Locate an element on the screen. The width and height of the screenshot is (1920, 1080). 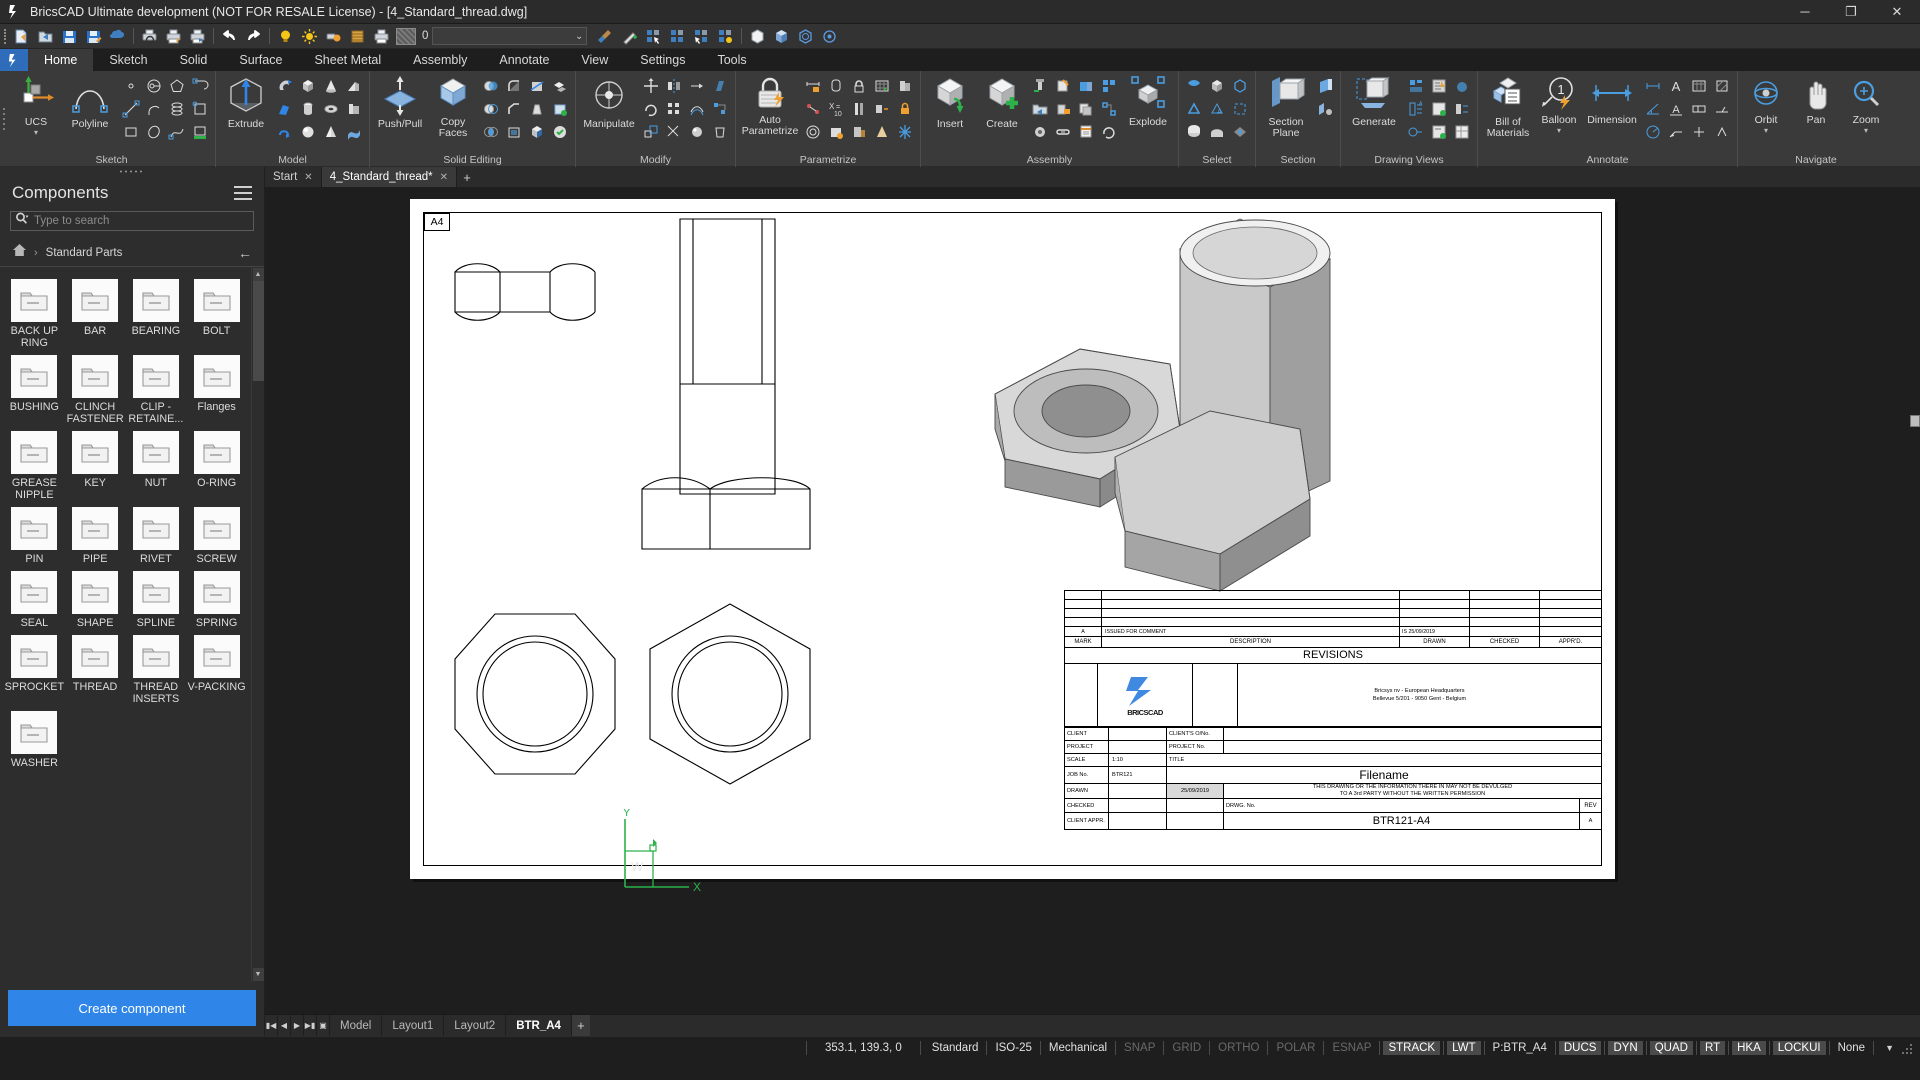
select-boundary-icon is located at coordinates (1240, 109).